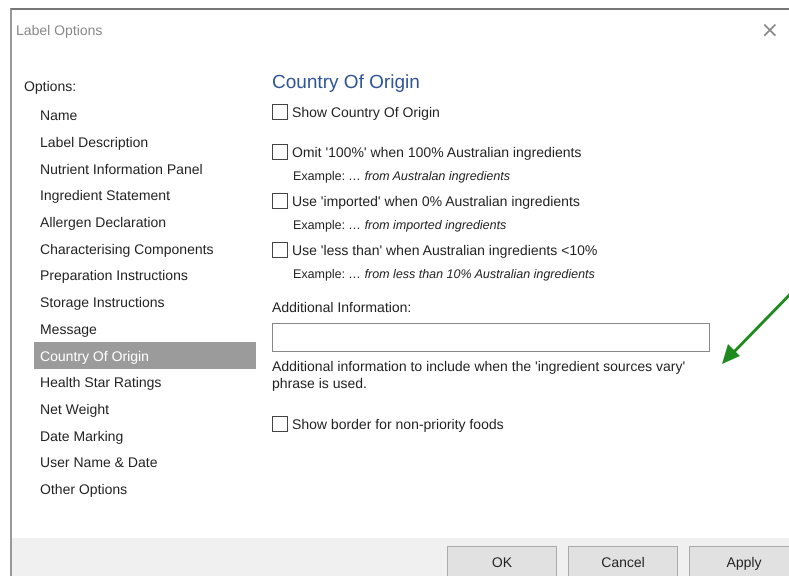 Image resolution: width=789 pixels, height=576 pixels. What do you see at coordinates (402, 176) in the screenshot?
I see `example-text: Example: … from Australan ingredients` at bounding box center [402, 176].